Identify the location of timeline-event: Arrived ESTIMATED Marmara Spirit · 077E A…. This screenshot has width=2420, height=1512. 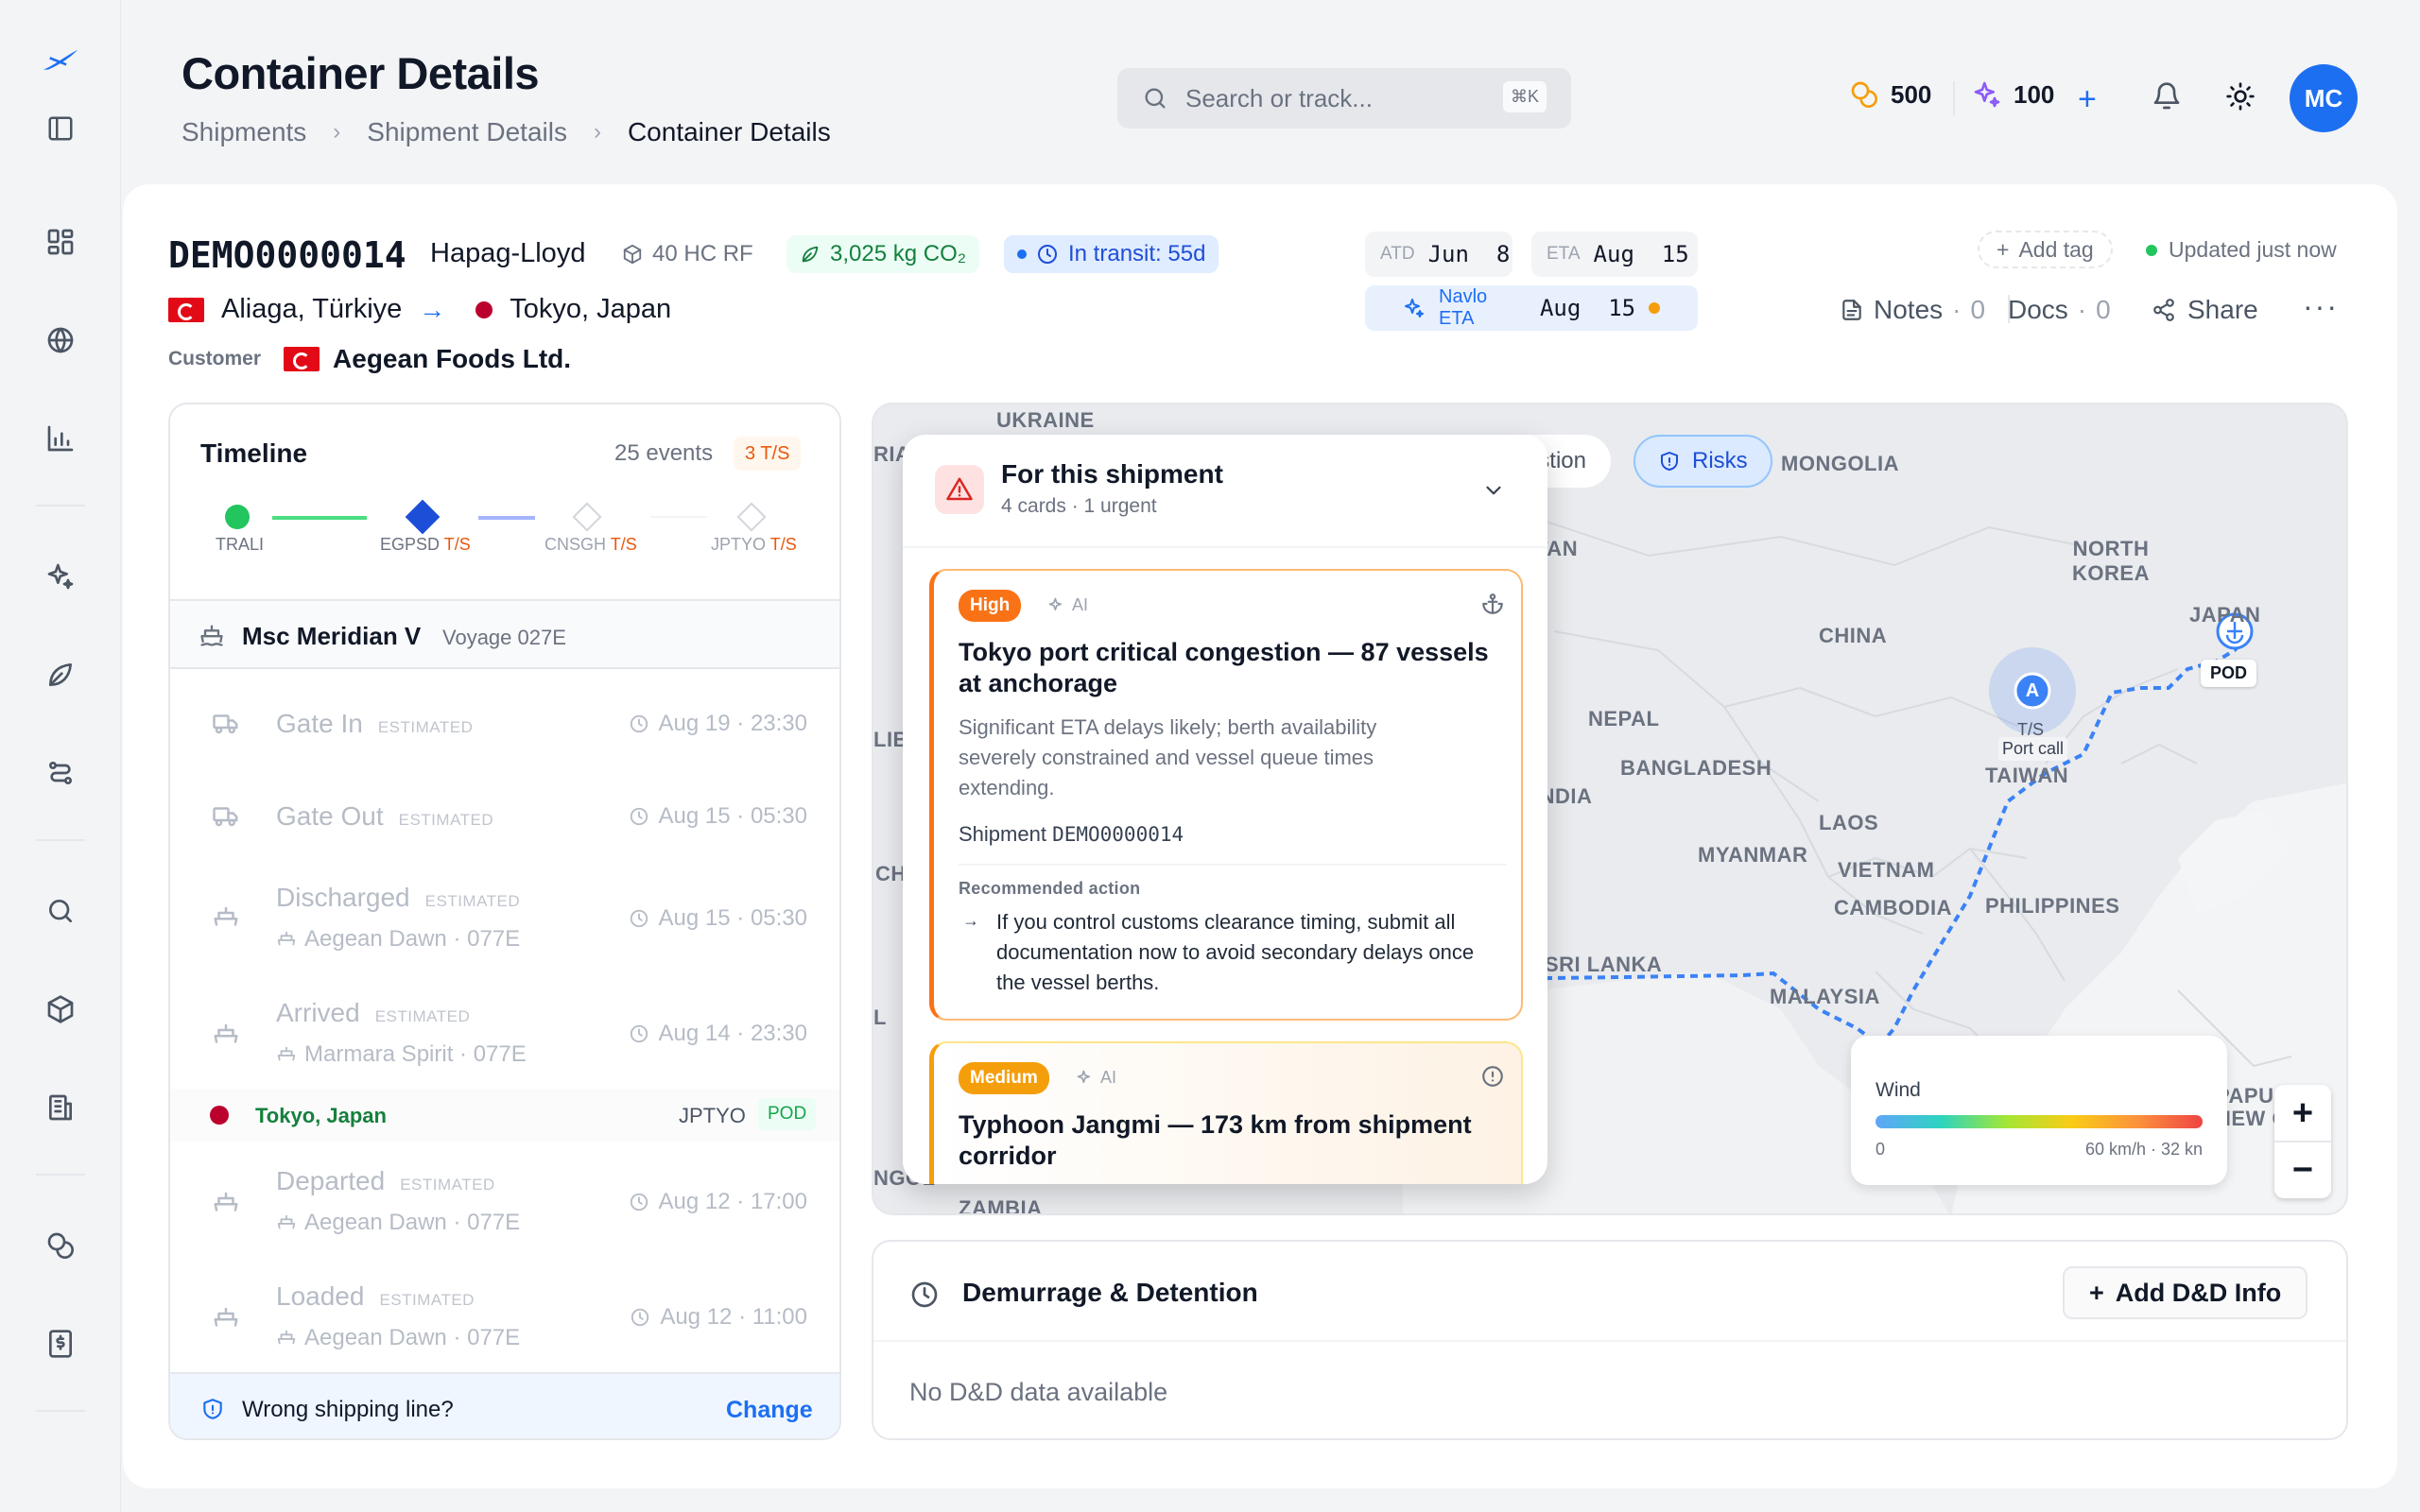
(504, 1029).